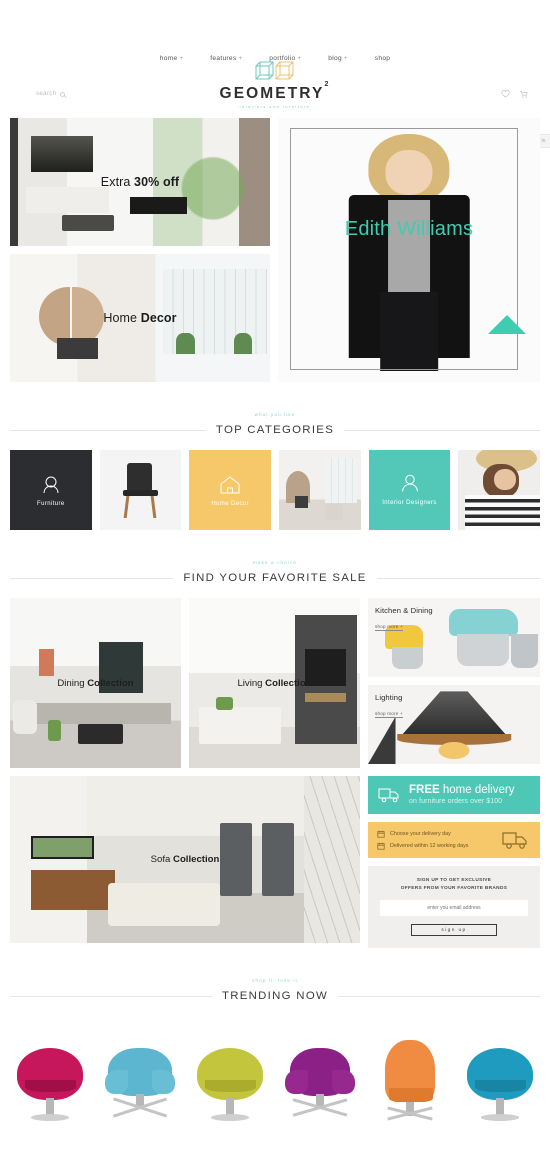 The height and width of the screenshot is (1164, 550). Describe the element at coordinates (327, 84) in the screenshot. I see `brand-superscript: 2` at that location.